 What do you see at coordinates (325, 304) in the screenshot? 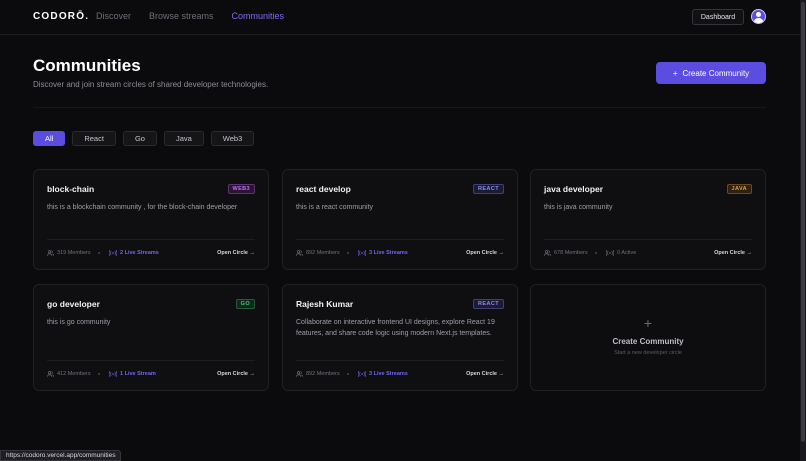
I see `card-title: Rajesh Kumar` at bounding box center [325, 304].